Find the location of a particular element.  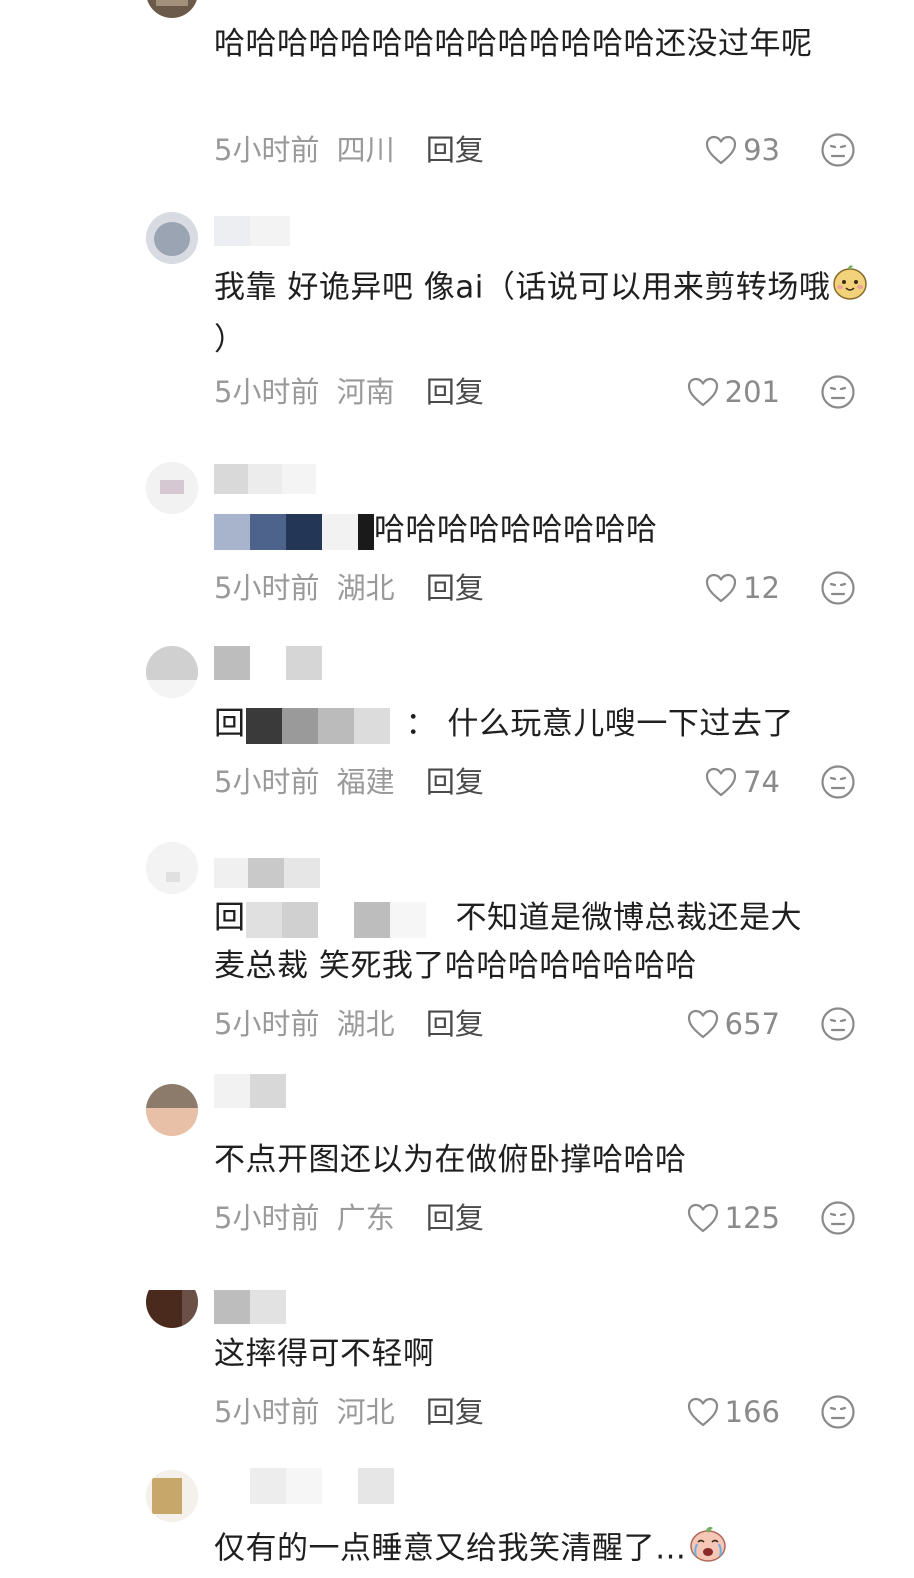

like-count: 93 is located at coordinates (761, 150).